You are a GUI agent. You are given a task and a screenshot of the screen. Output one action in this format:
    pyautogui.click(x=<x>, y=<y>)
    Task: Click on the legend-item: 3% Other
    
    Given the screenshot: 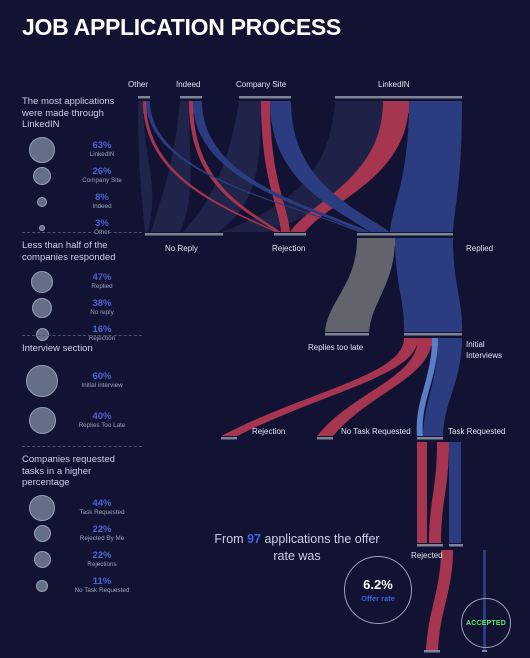 What is the action you would take?
    pyautogui.click(x=82, y=228)
    